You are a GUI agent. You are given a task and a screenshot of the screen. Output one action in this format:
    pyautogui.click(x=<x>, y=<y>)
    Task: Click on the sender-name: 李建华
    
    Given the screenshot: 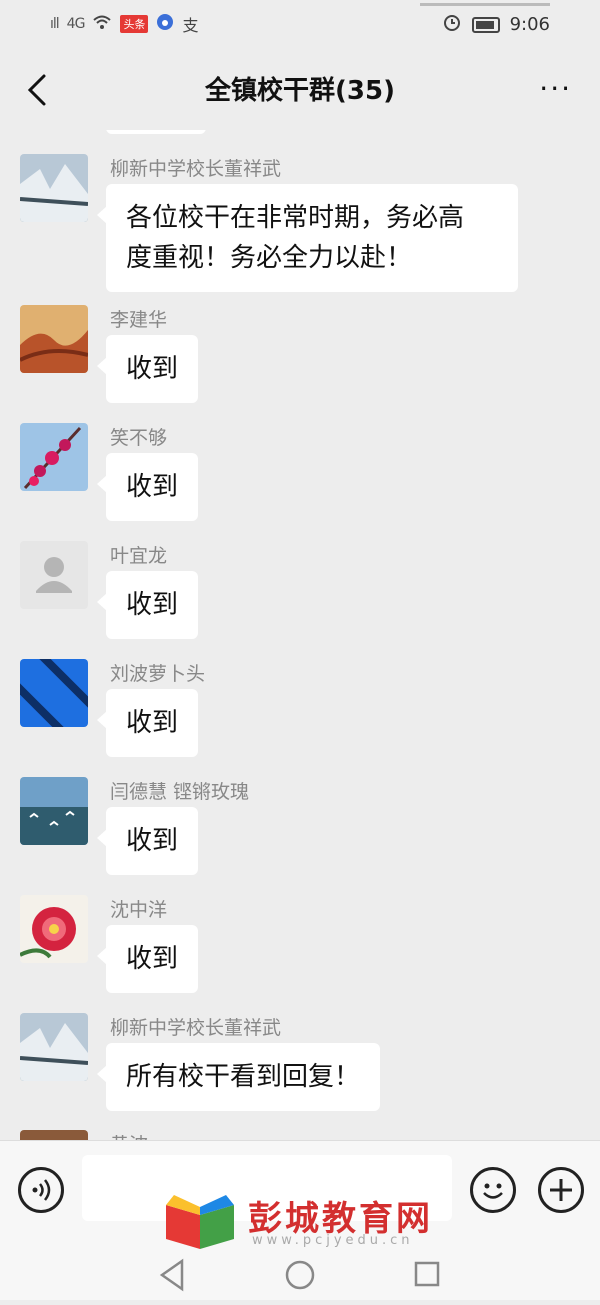 What is the action you would take?
    pyautogui.click(x=139, y=320)
    